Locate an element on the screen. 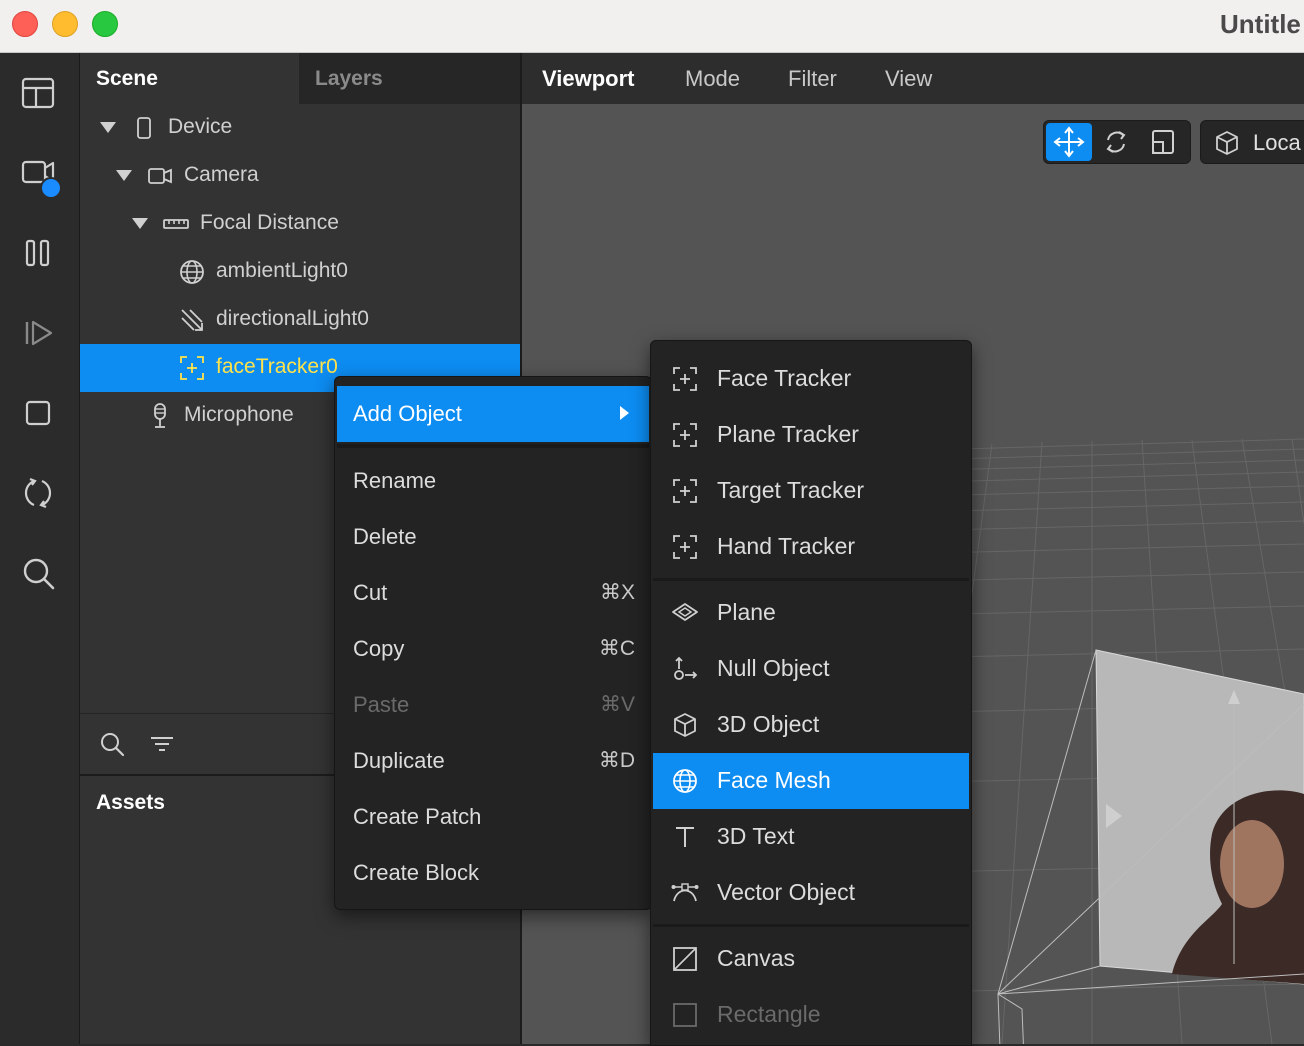 This screenshot has height=1046, width=1304. sync-icon is located at coordinates (38, 493).